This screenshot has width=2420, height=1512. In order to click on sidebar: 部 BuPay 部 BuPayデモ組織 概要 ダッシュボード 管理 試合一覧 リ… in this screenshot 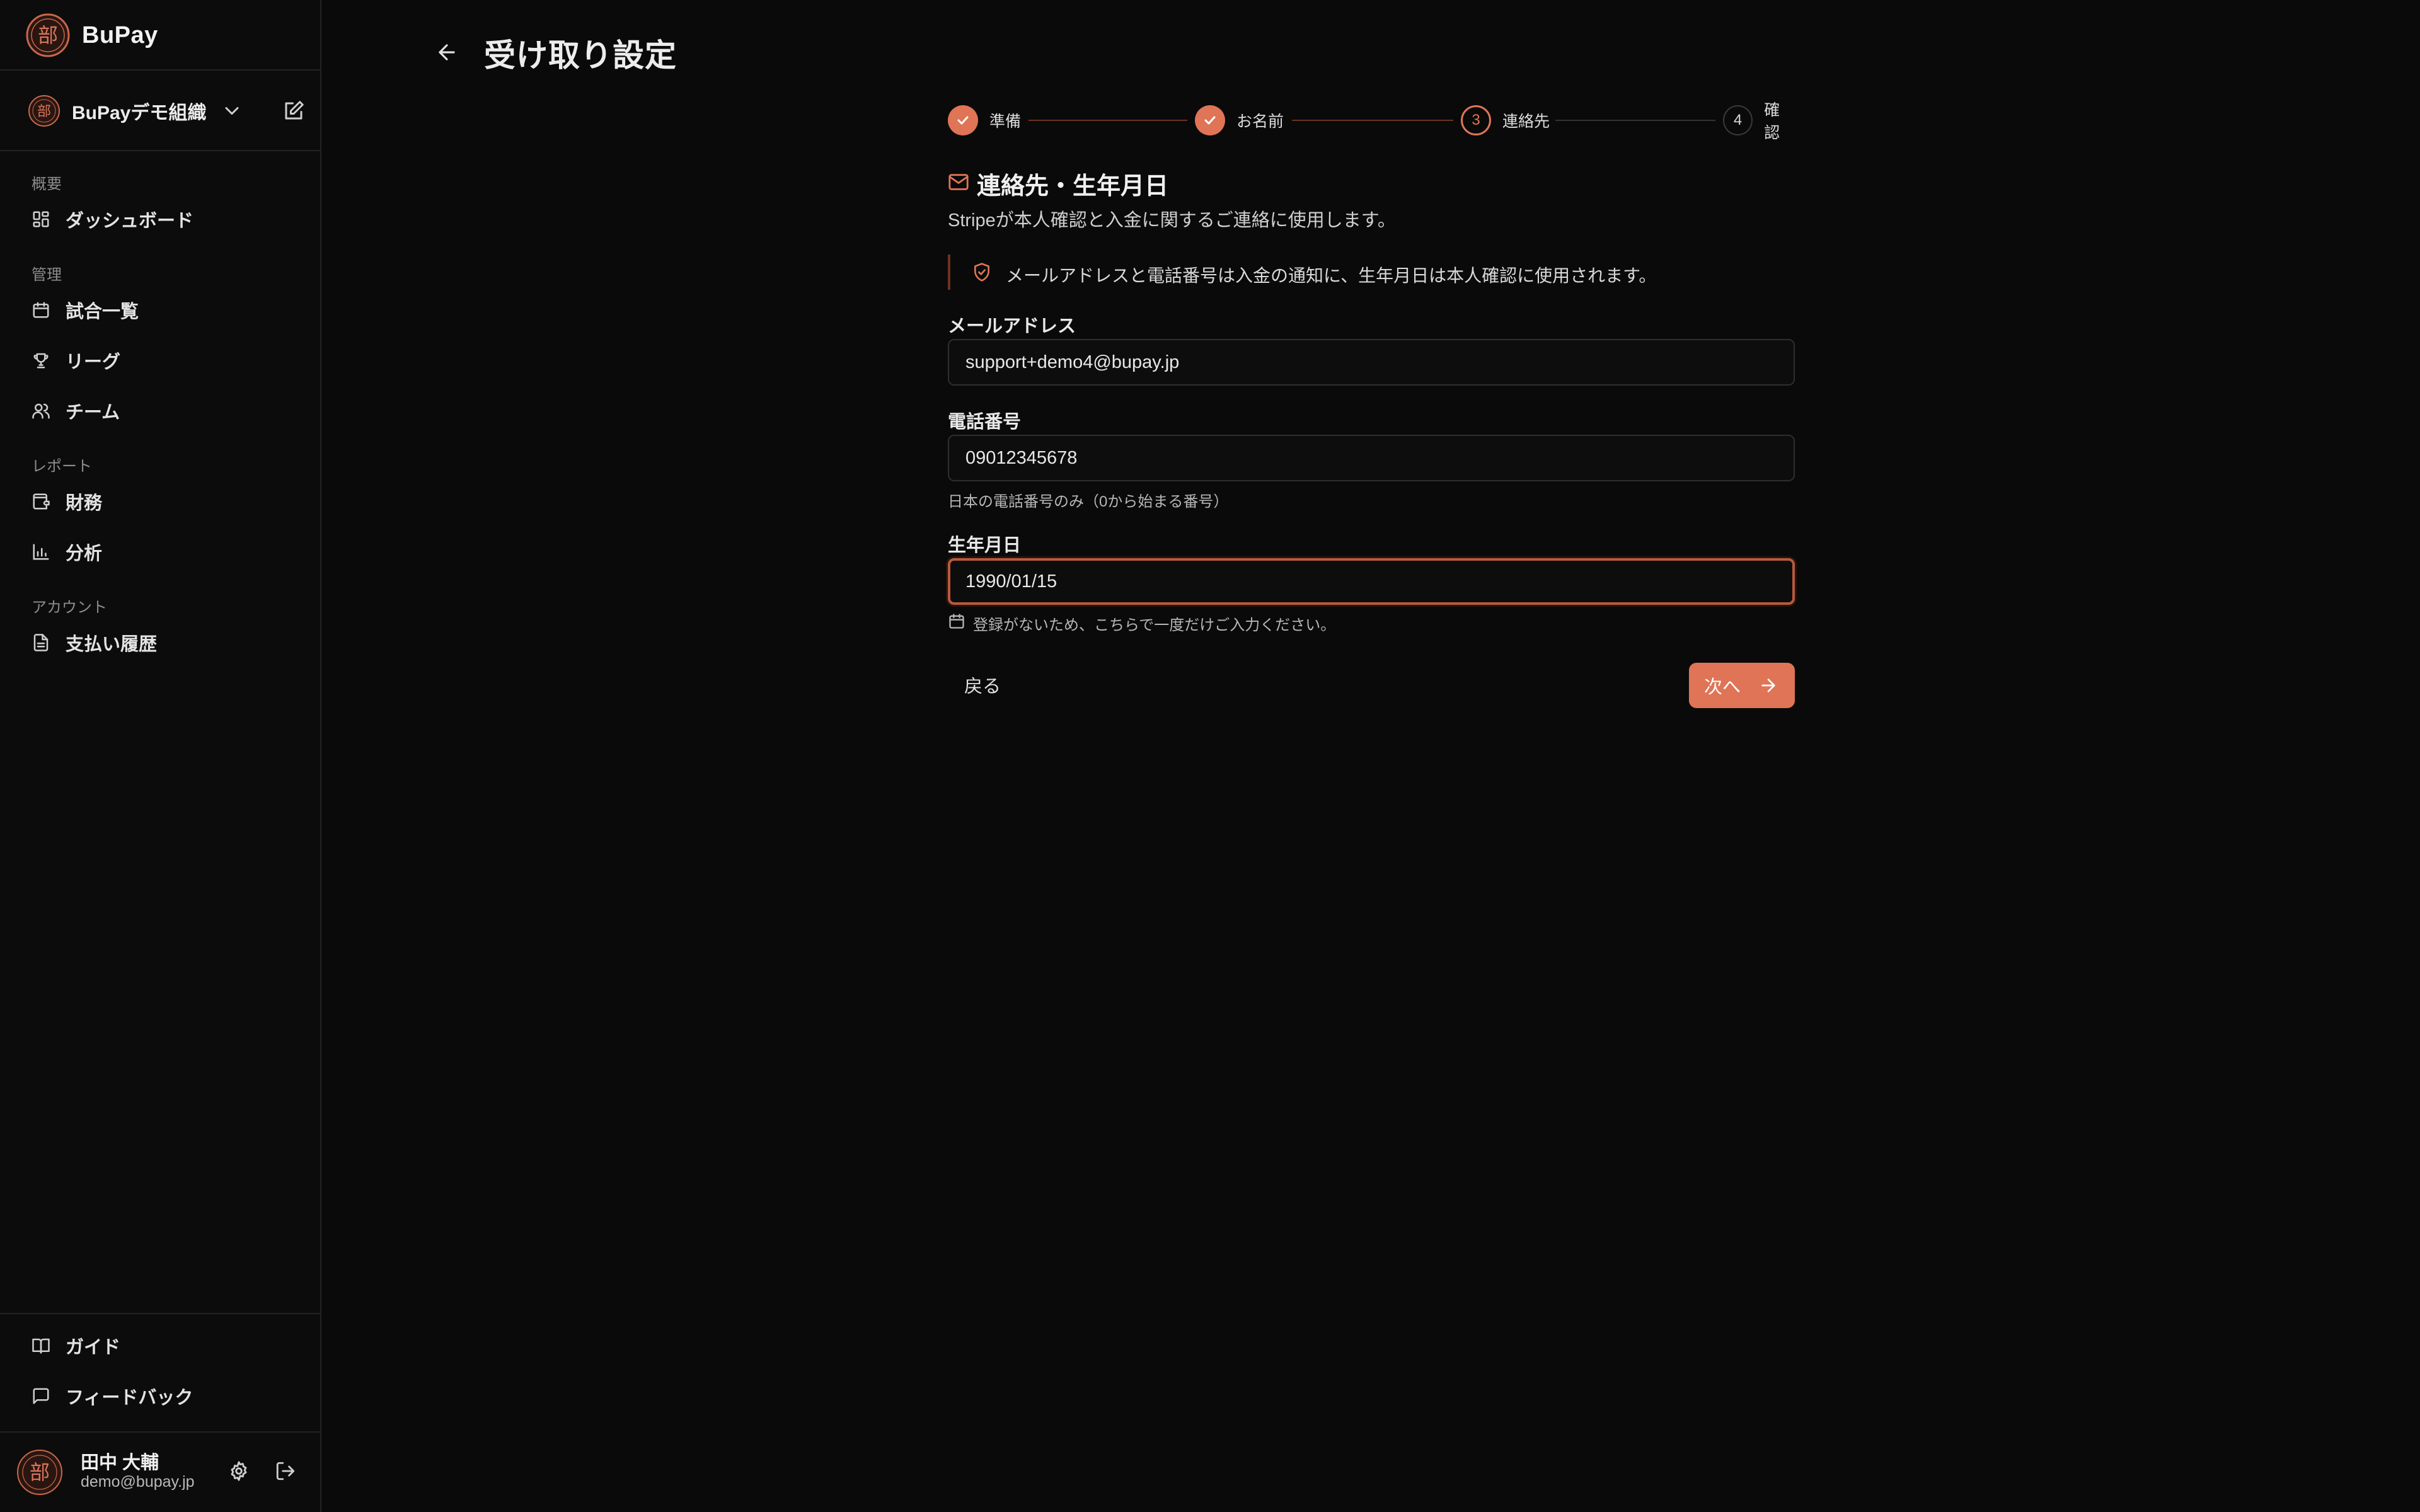, I will do `click(161, 756)`.